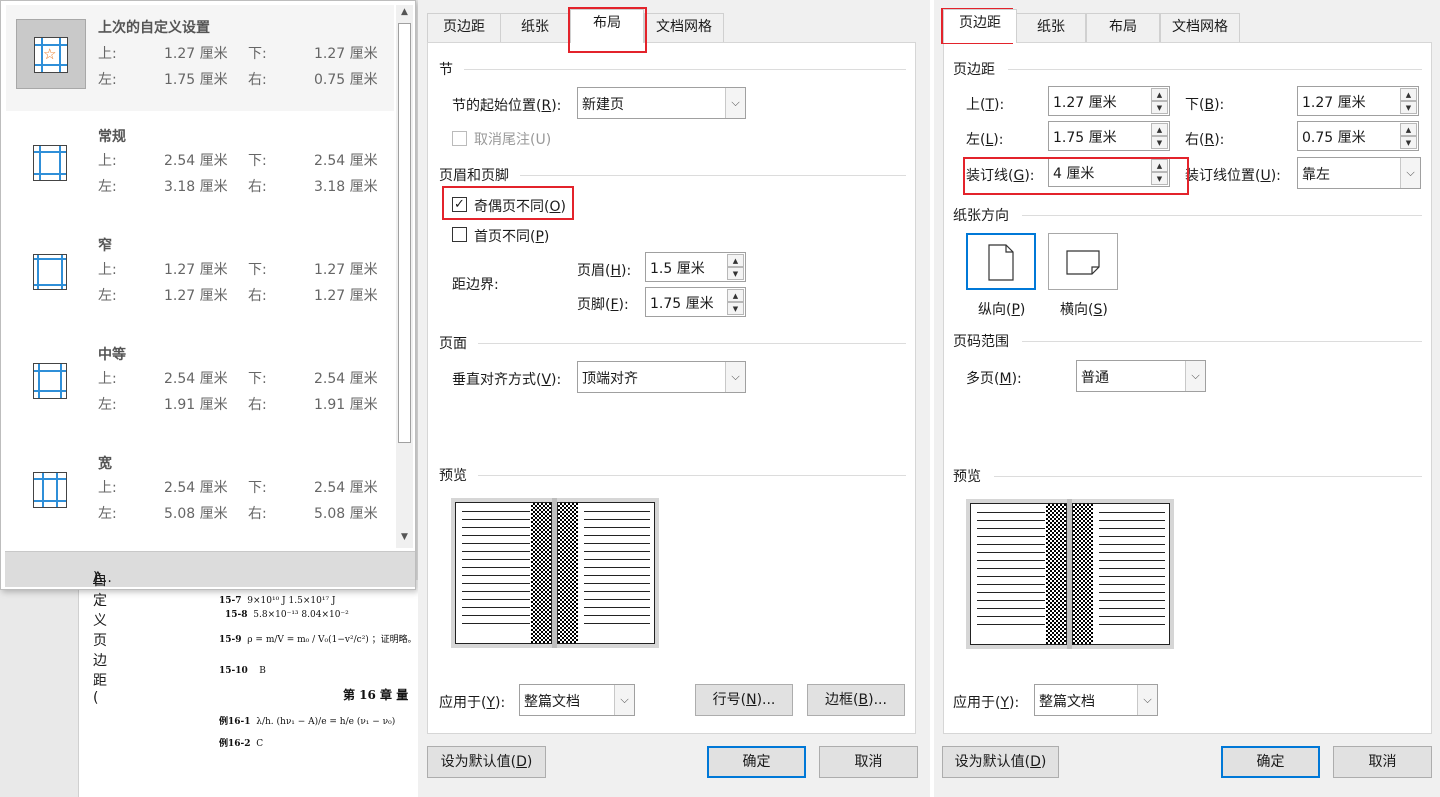 Image resolution: width=1440 pixels, height=797 pixels. I want to click on margin-preset-moderate: 中等 上: 2.54 厘米 下: 2.54 厘米 左: 1.91 厘米 右: 1.91 厘米, so click(200, 385).